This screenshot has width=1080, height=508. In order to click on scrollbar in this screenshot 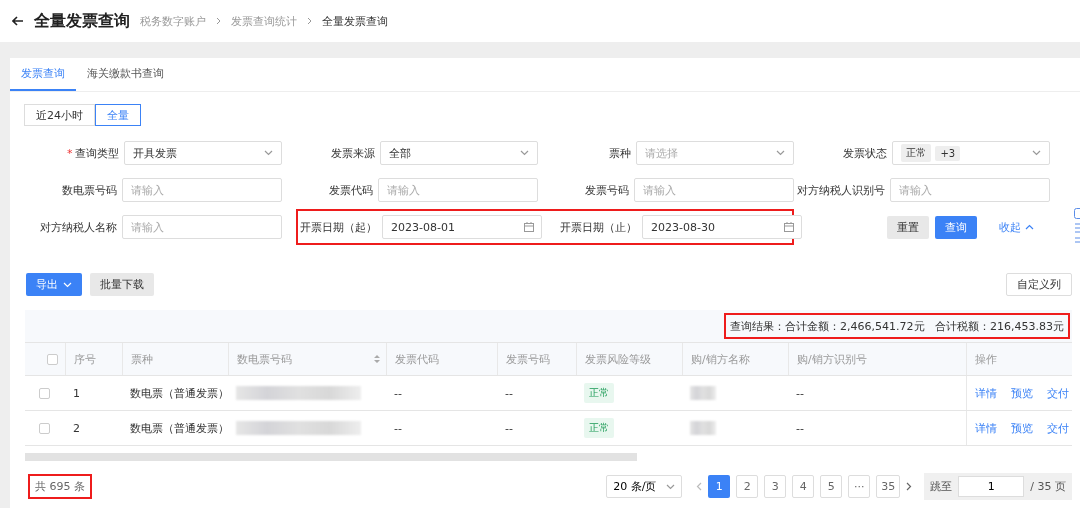, I will do `click(331, 457)`.